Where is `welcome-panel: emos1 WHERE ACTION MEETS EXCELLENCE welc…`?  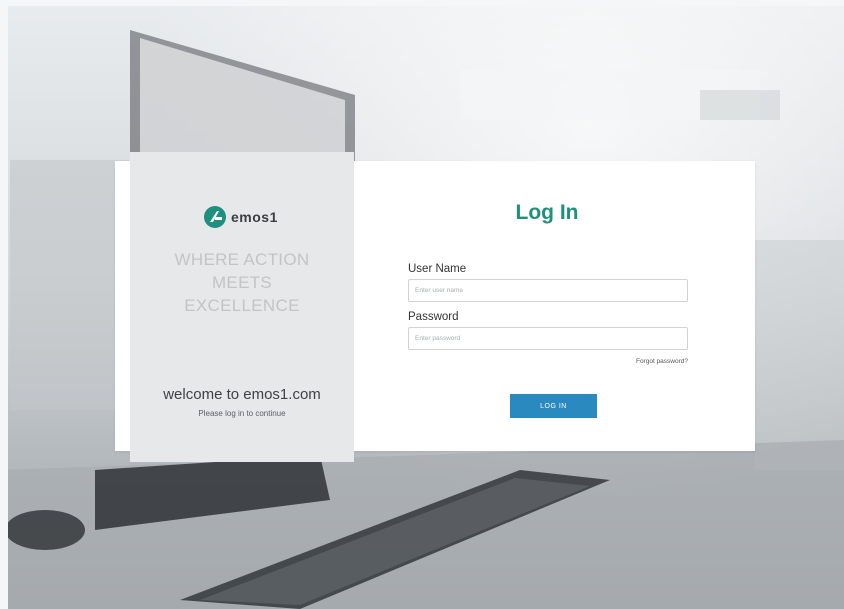
welcome-panel: emos1 WHERE ACTION MEETS EXCELLENCE welc… is located at coordinates (242, 307).